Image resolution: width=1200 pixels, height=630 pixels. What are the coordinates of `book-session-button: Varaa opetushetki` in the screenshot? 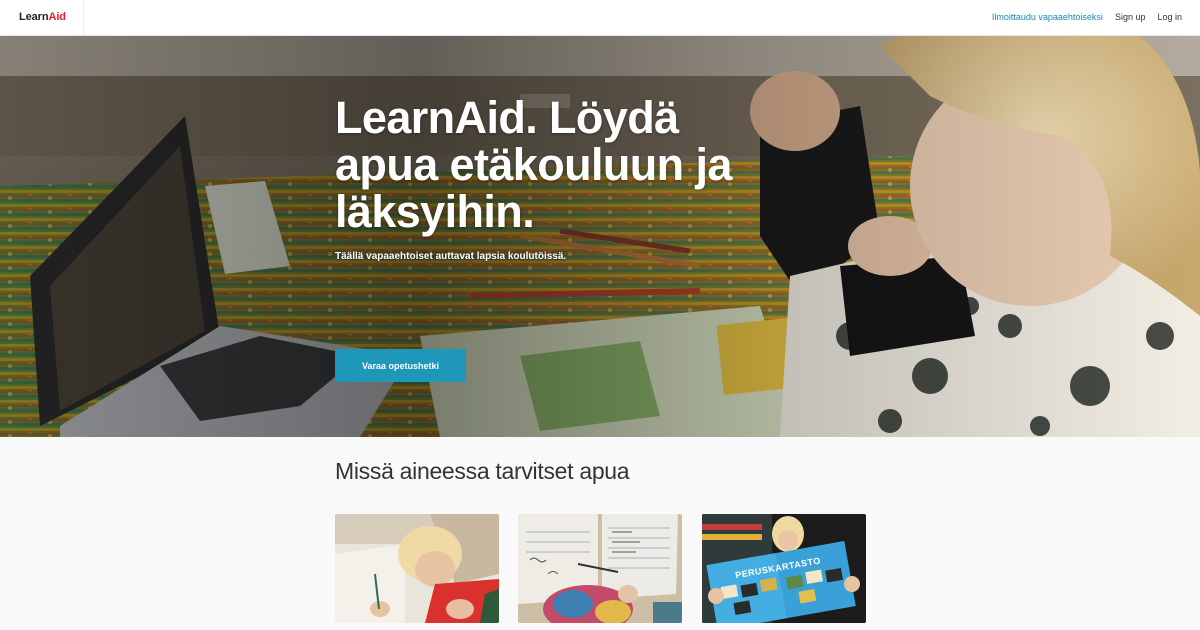 It's located at (400, 365).